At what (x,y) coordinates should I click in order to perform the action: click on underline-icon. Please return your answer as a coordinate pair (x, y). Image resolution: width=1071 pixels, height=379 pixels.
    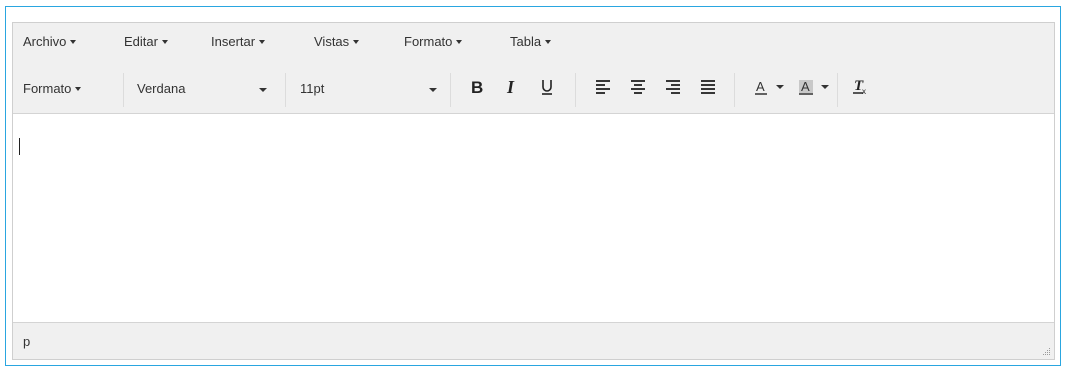
    Looking at the image, I should click on (547, 87).